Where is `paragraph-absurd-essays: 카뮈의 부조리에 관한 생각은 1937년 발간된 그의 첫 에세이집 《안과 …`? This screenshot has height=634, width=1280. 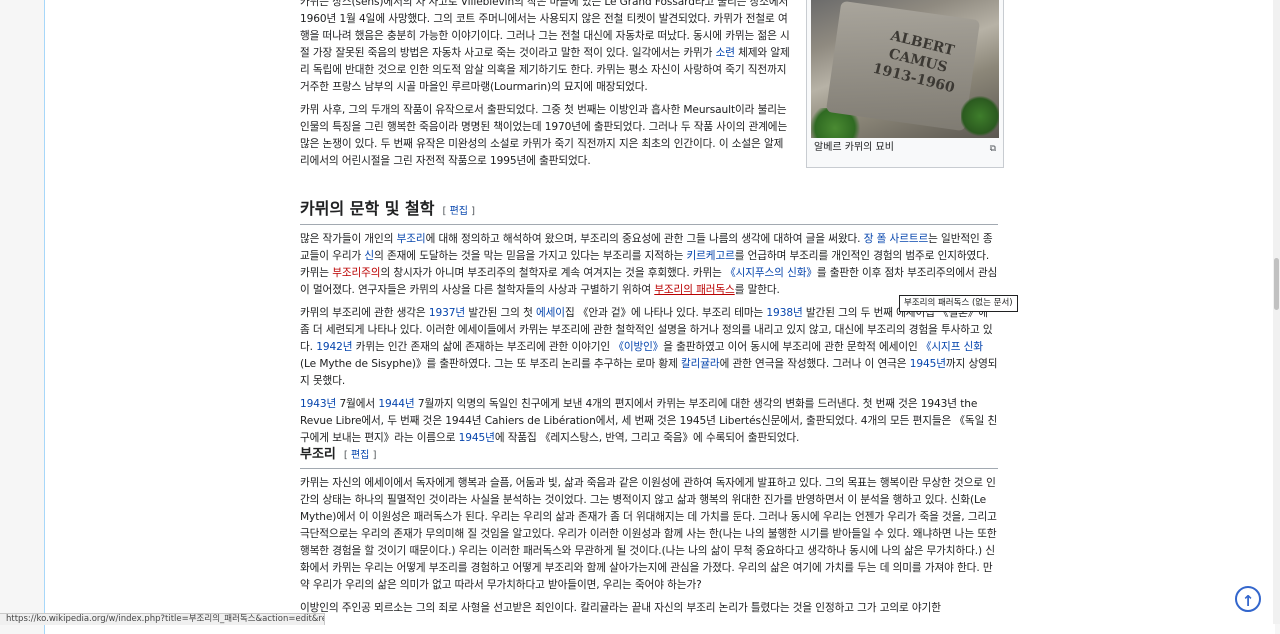
paragraph-absurd-essays: 카뮈의 부조리에 관한 생각은 1937년 발간된 그의 첫 에세이집 《안과 … is located at coordinates (649, 347).